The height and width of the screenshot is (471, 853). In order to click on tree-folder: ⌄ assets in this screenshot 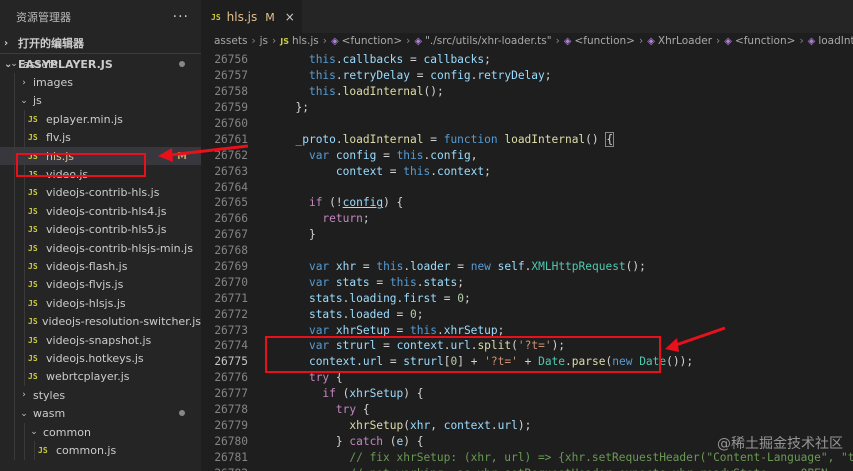, I will do `click(100, 64)`.